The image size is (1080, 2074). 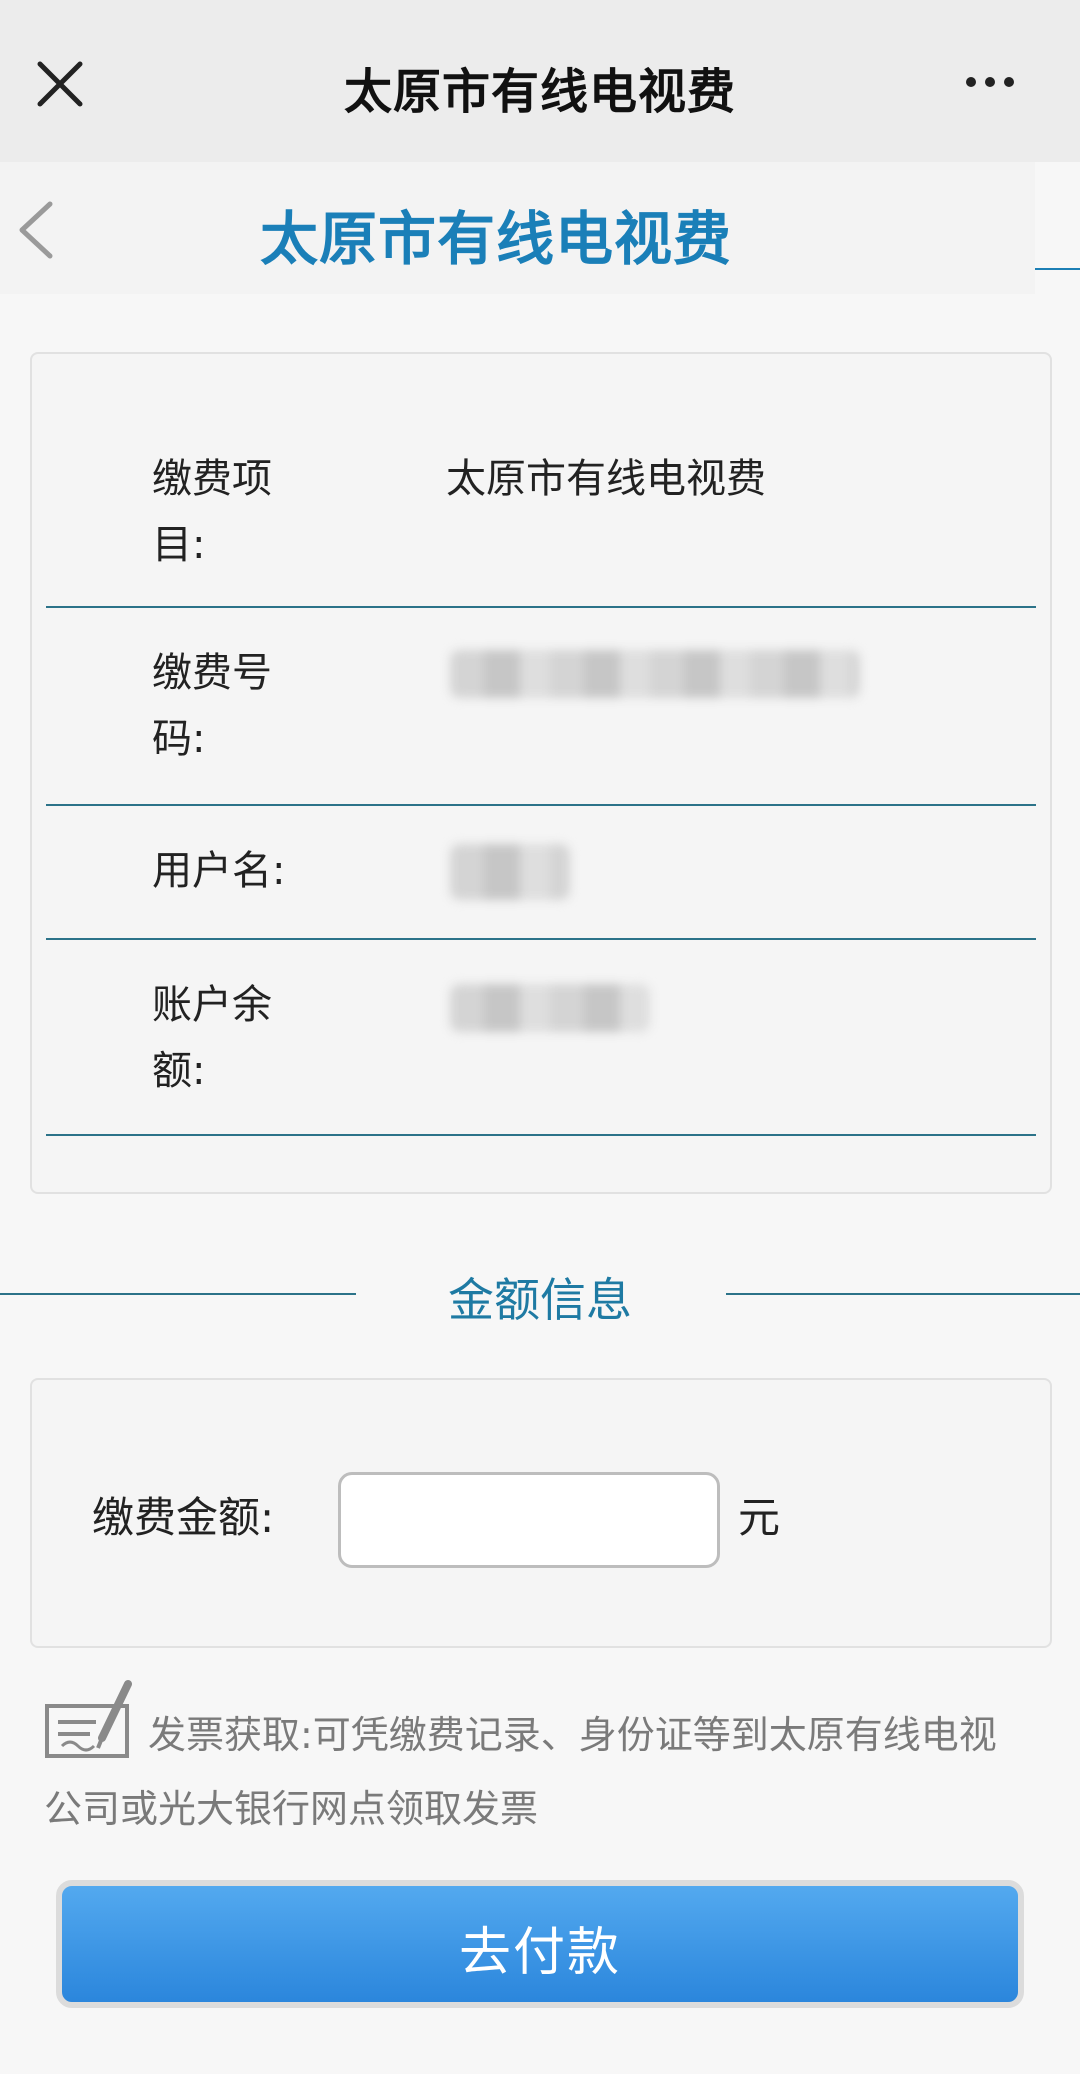 I want to click on page-header: 太原市有线电视费, so click(x=517, y=228).